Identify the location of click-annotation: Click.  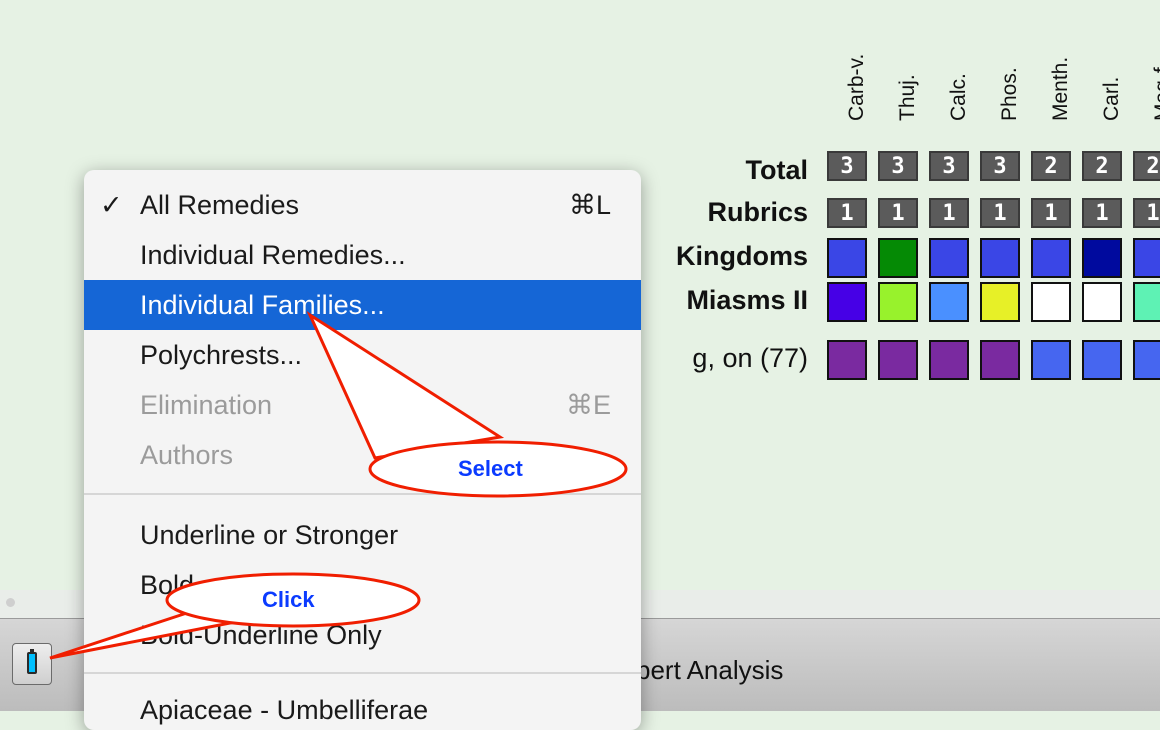
(288, 599).